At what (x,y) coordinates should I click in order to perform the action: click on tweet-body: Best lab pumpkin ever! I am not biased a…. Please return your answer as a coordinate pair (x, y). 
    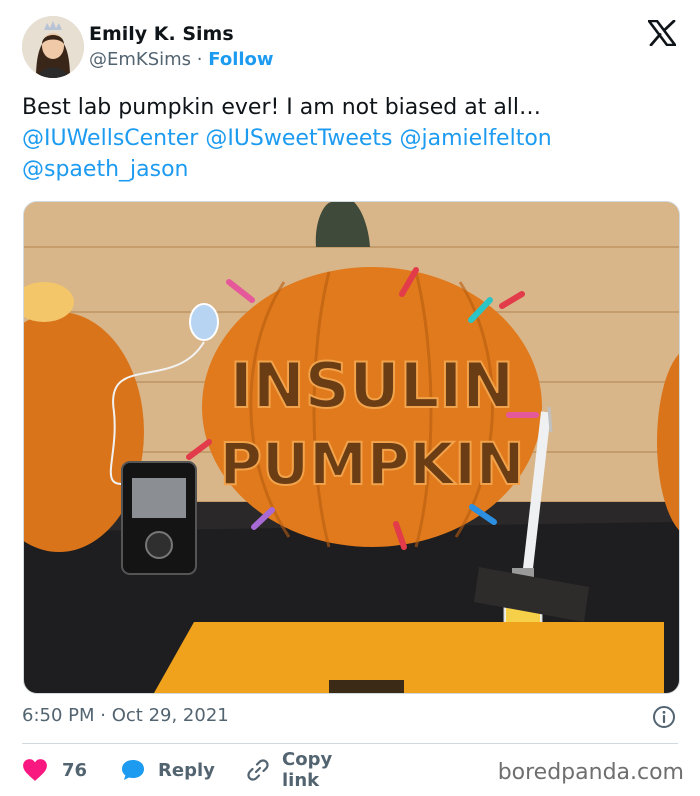
    Looking at the image, I should click on (282, 107).